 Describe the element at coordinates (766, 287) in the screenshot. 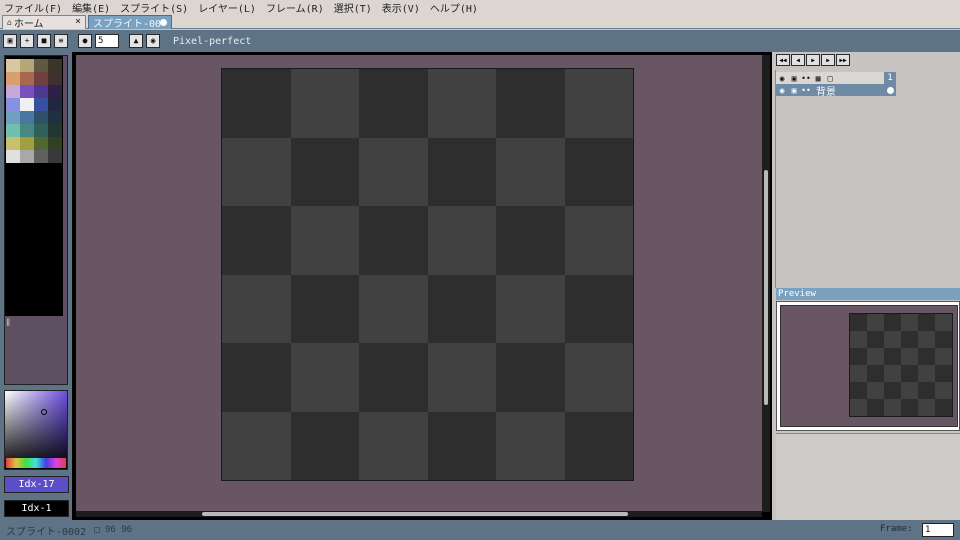

I see `vertical-scroll-thumb` at that location.